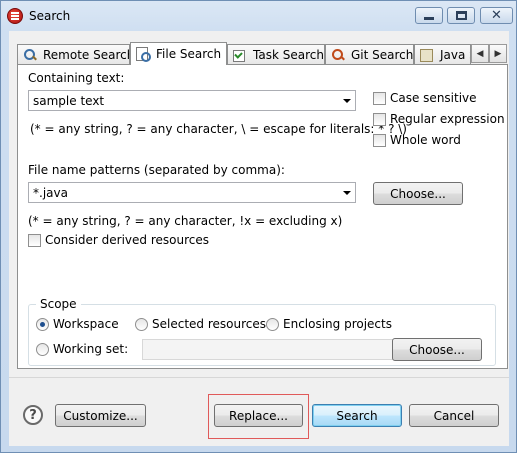 Image resolution: width=517 pixels, height=453 pixels. Describe the element at coordinates (258, 16) in the screenshot. I see `title-bar: Search ✕` at that location.